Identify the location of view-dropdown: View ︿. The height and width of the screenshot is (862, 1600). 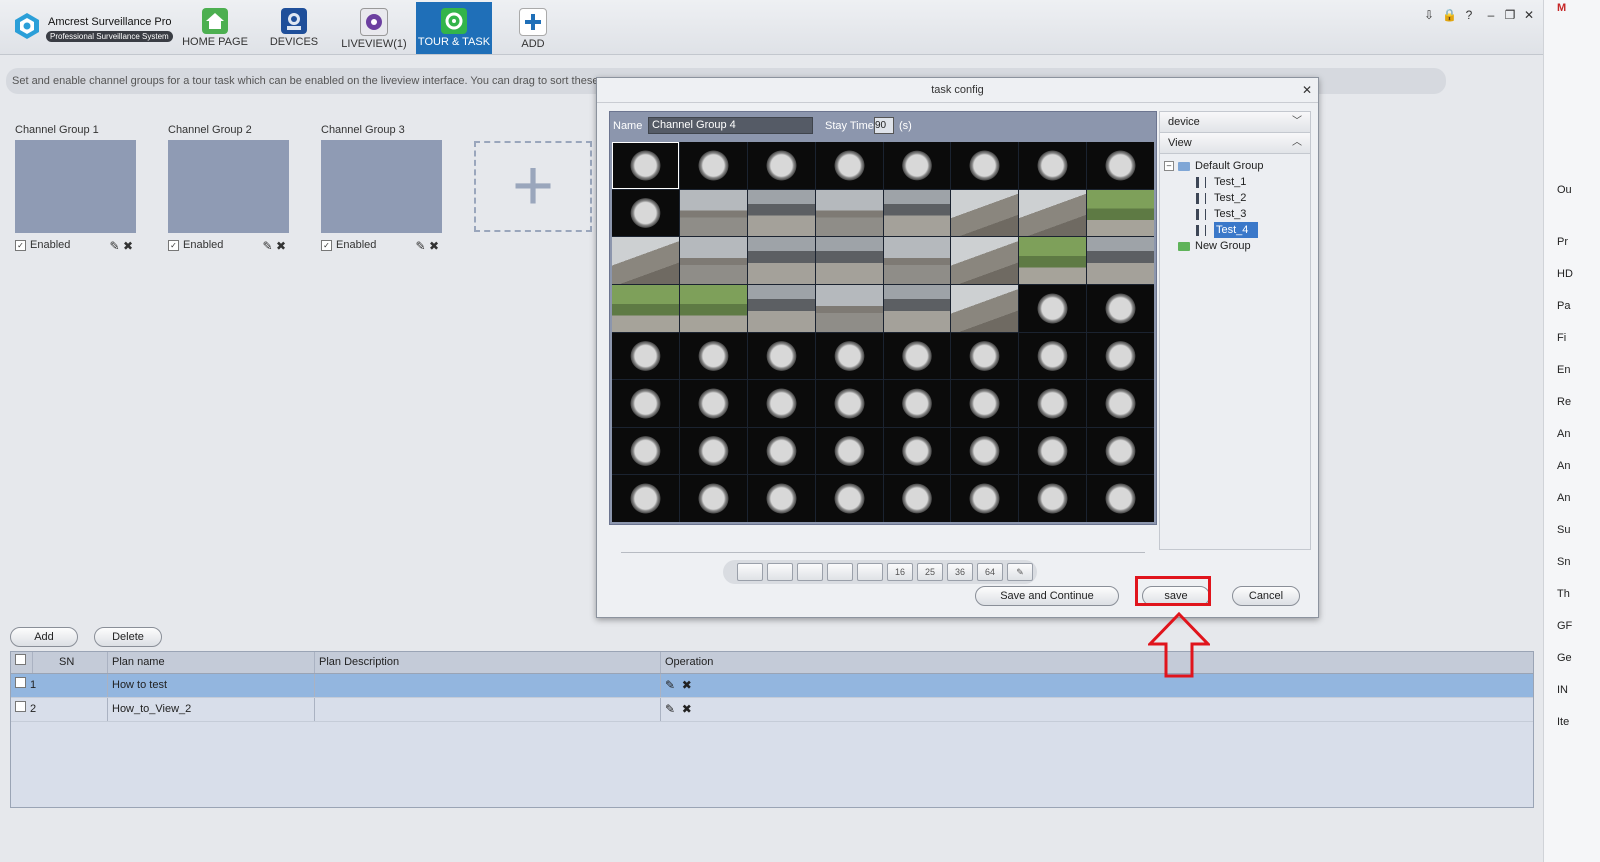
(1235, 143).